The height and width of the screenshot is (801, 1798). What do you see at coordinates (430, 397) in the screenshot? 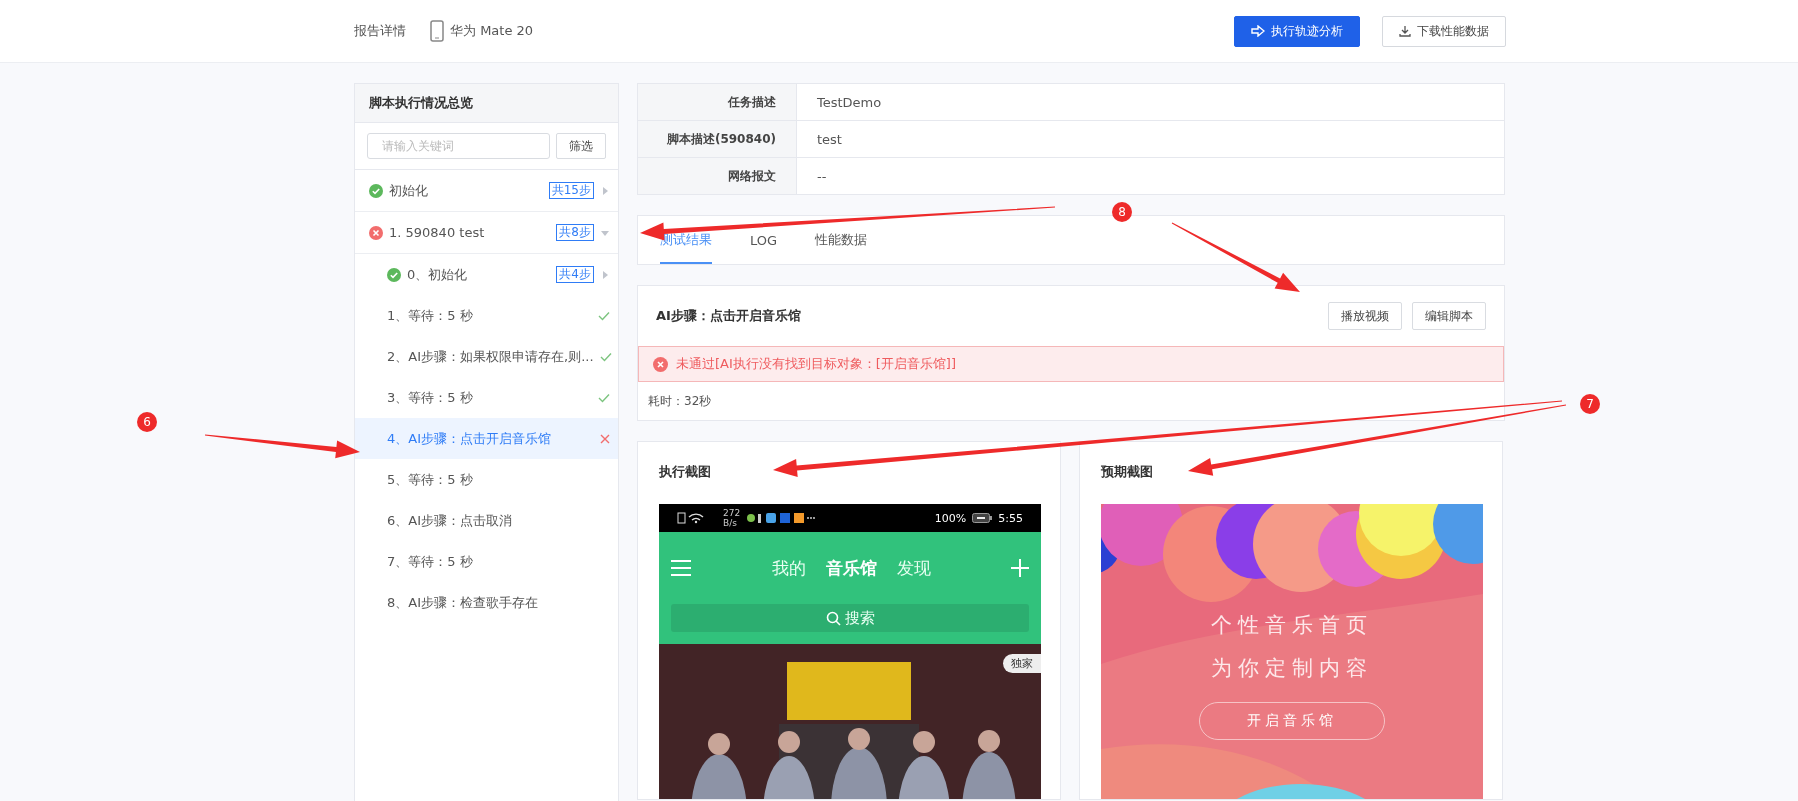
I see `step-label: 3、等待：5 秒` at bounding box center [430, 397].